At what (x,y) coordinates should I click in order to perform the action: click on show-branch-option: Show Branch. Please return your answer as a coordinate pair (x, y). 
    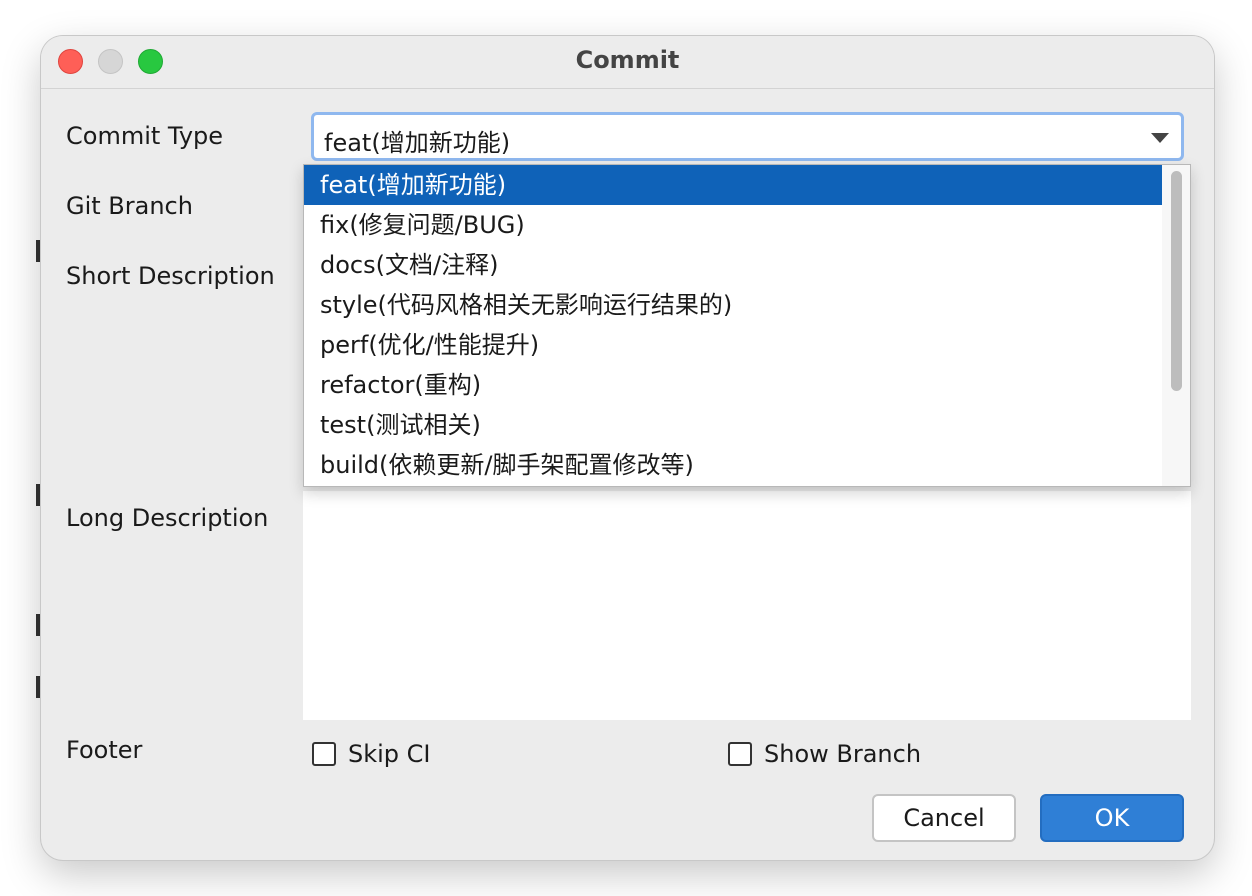
    Looking at the image, I should click on (824, 754).